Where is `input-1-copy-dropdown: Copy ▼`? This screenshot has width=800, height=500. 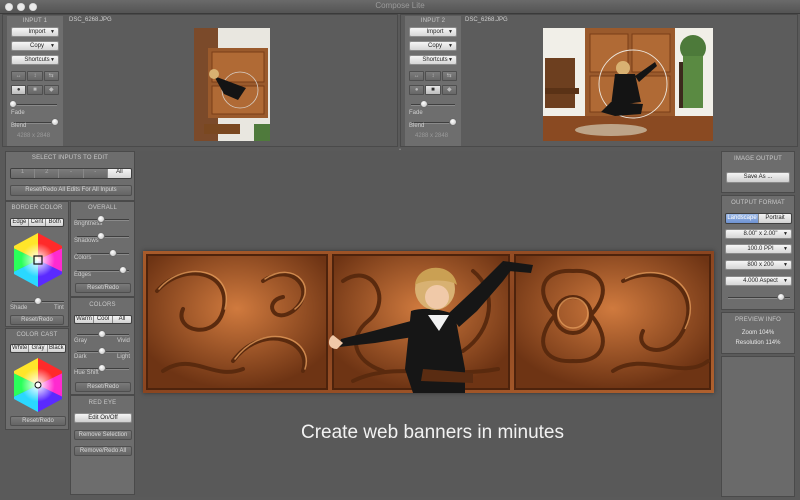
input-1-copy-dropdown: Copy ▼ is located at coordinates (35, 46).